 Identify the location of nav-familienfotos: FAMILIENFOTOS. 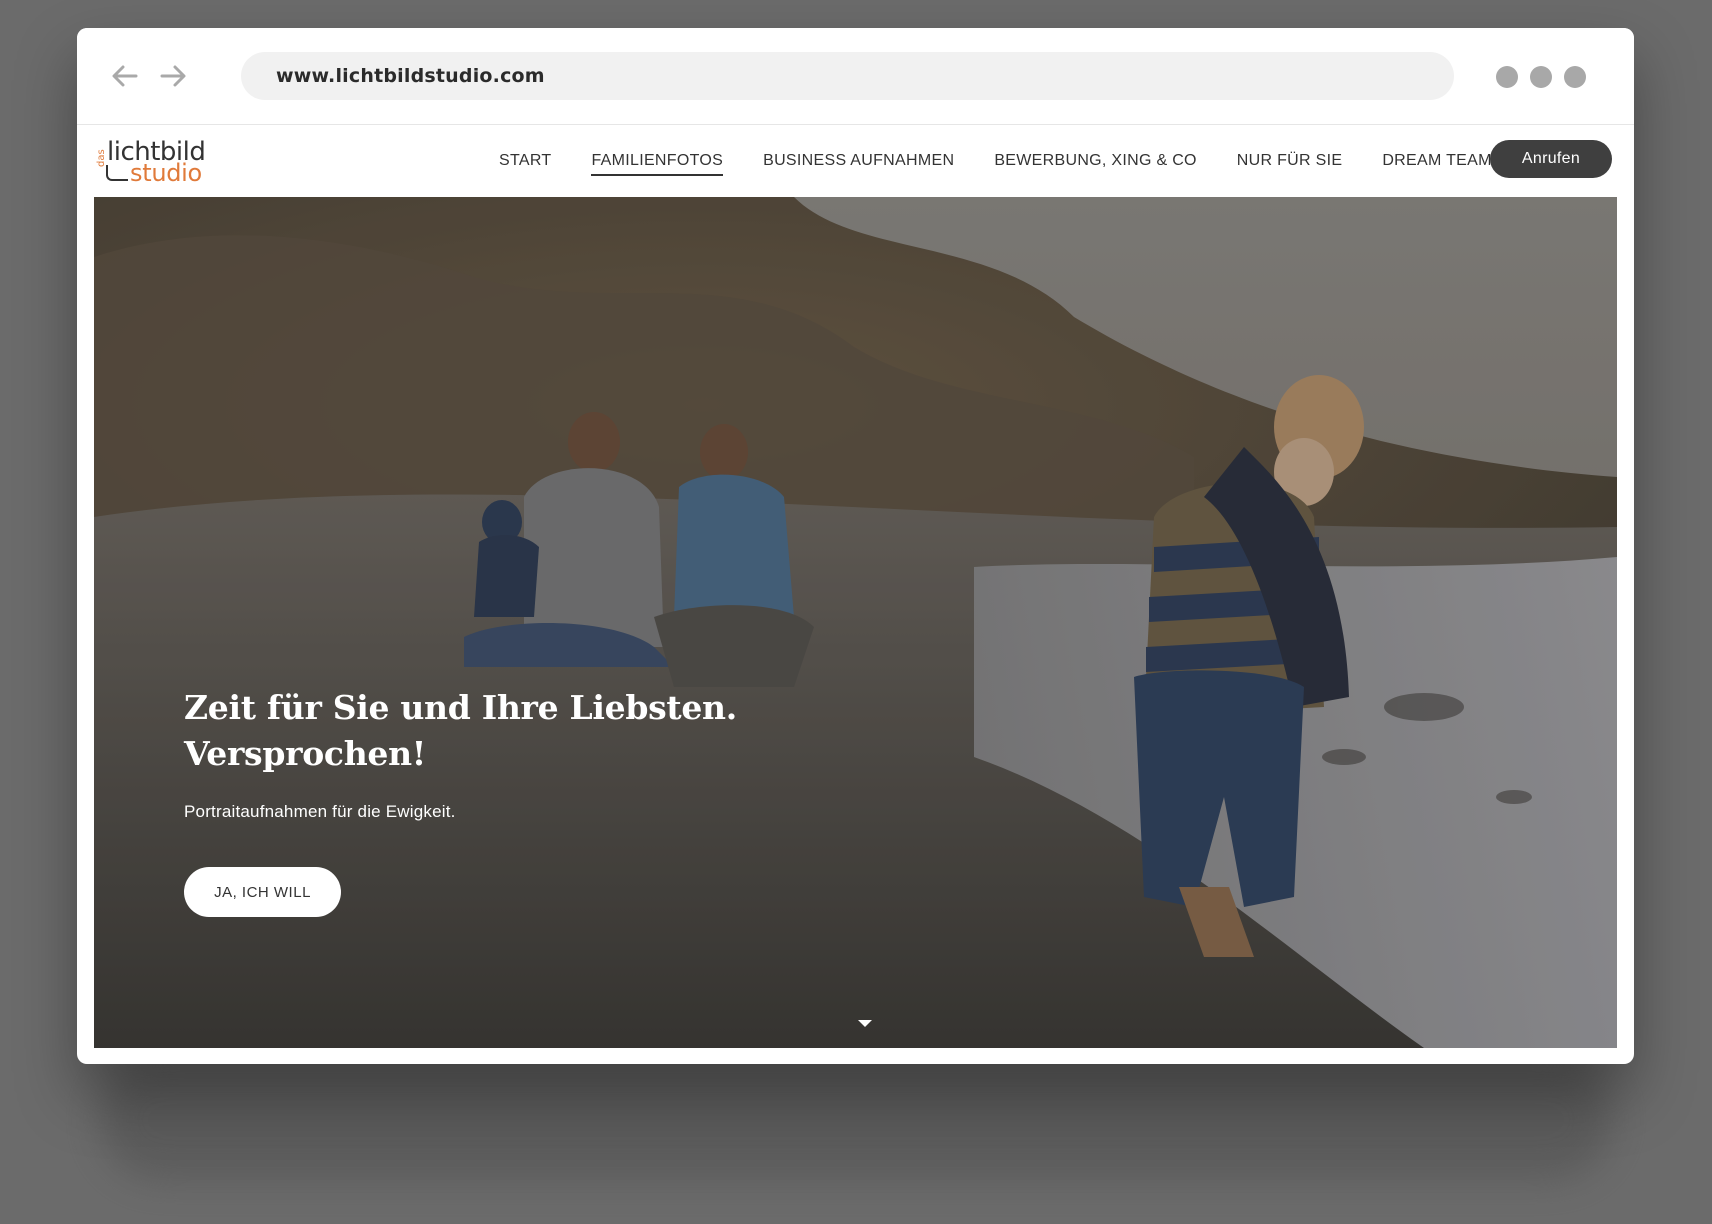
(657, 161).